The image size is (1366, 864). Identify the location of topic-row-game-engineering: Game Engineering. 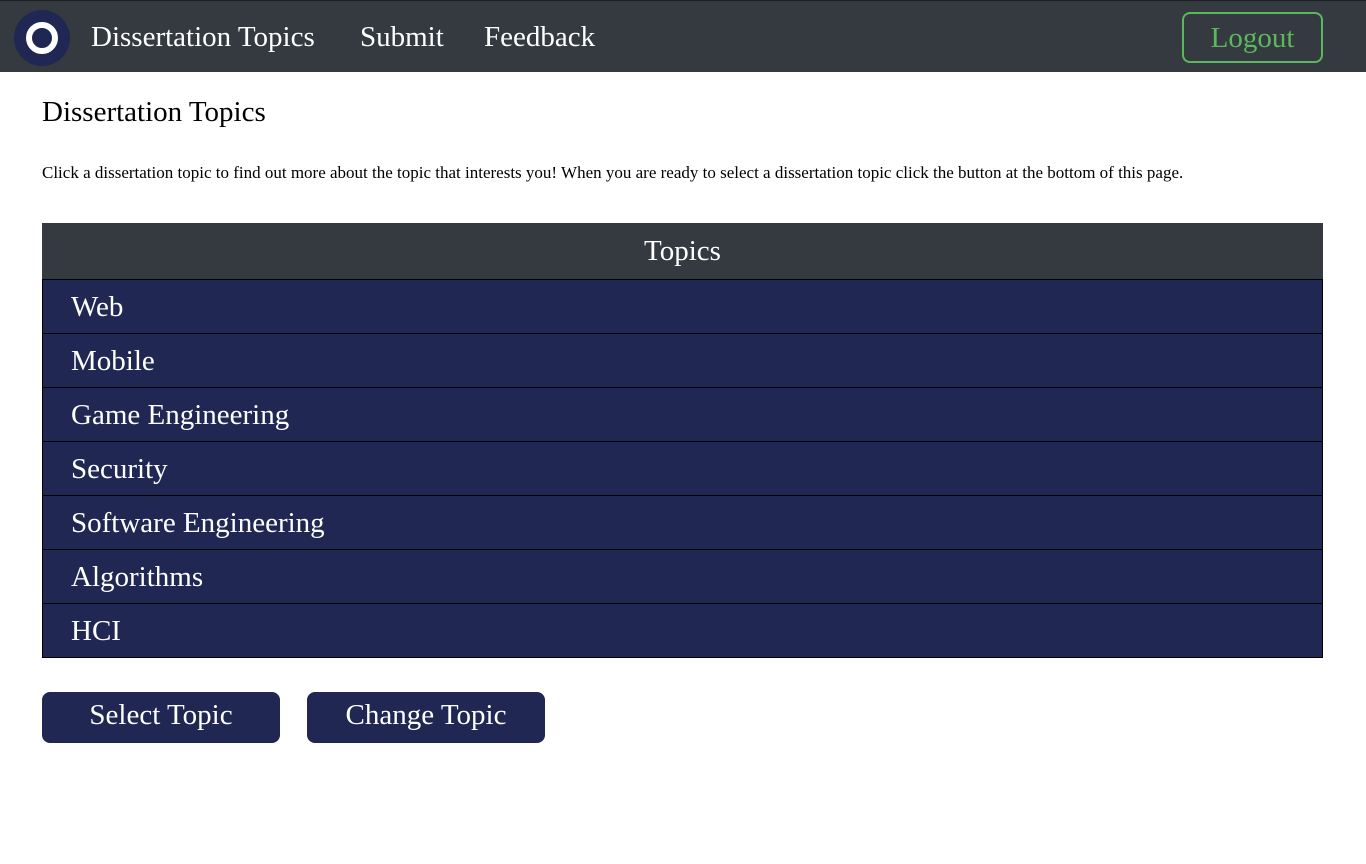
(682, 414).